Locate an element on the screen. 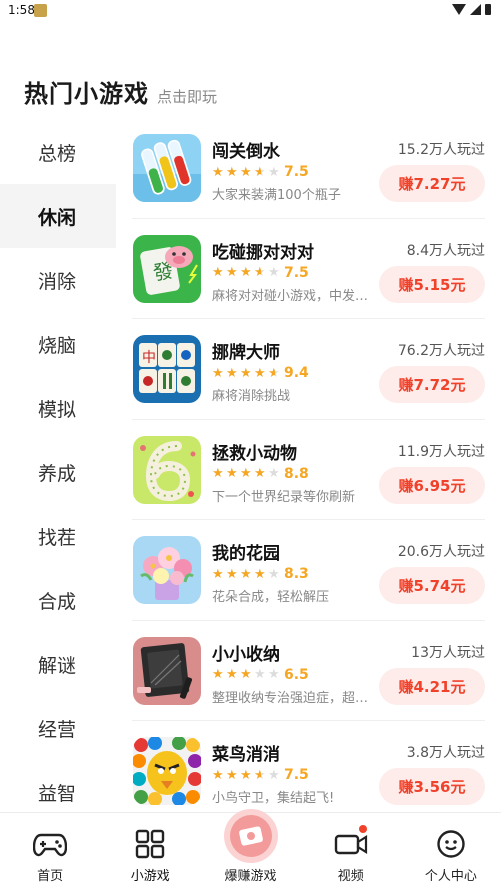 Image resolution: width=501 pixels, height=891 pixels. nav-item-profile: 个人中心 is located at coordinates (451, 852).